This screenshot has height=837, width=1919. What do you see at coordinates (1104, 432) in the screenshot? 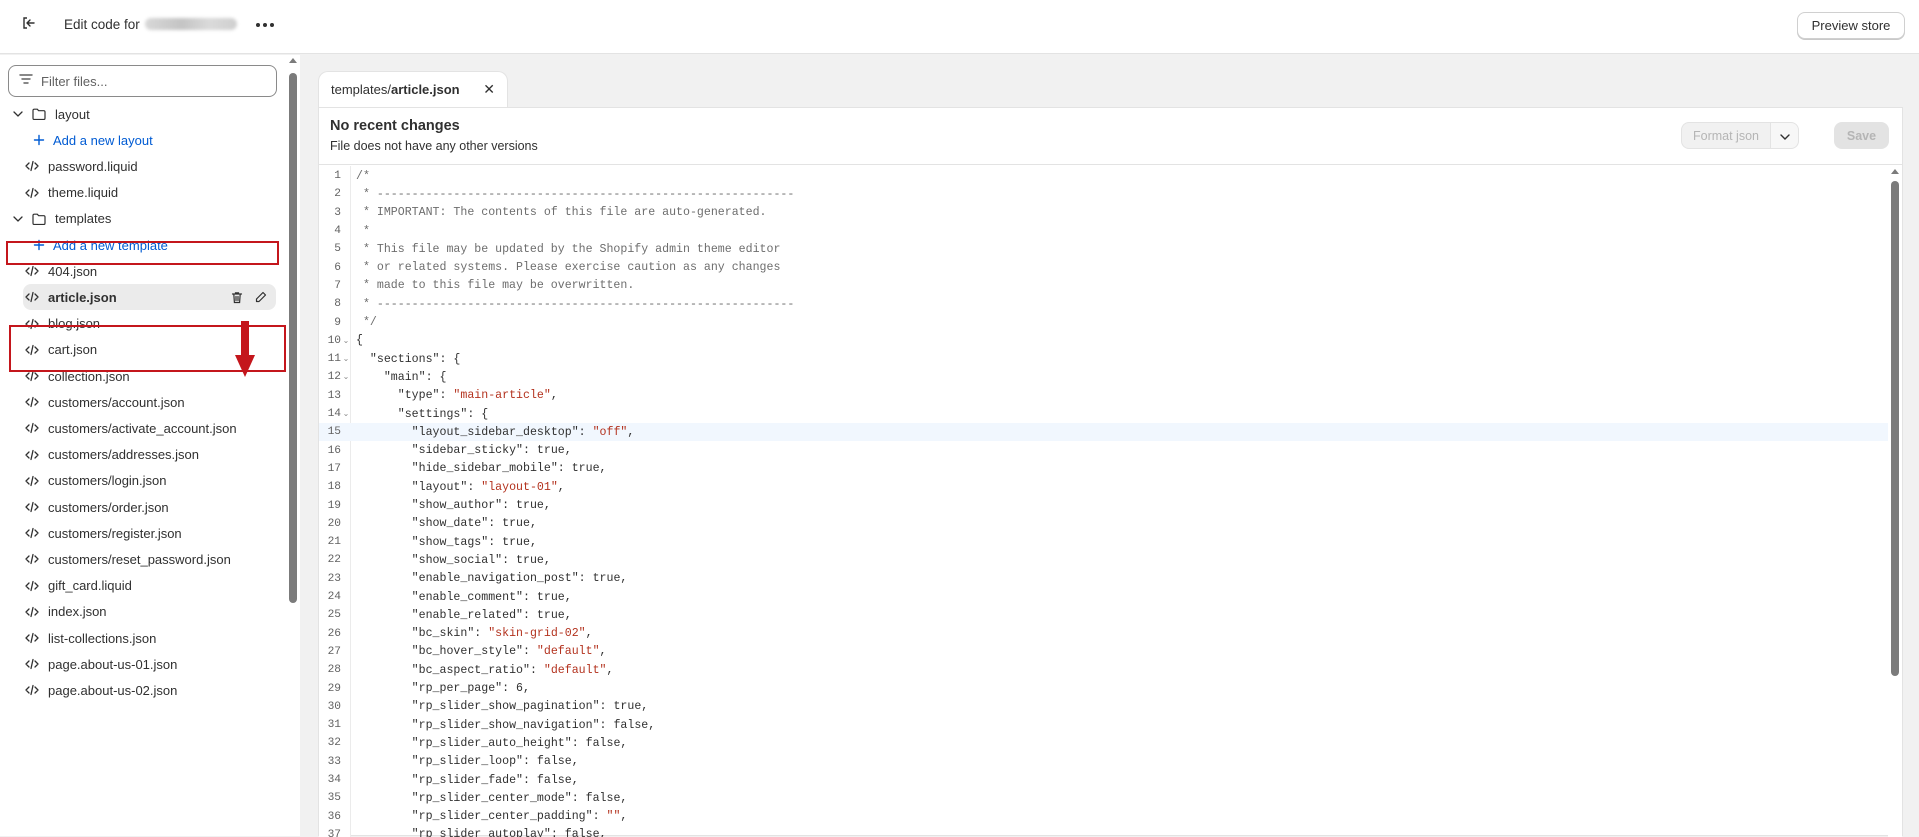
I see `code-line: 15 "layout_sidebar_desktop": "off",` at bounding box center [1104, 432].